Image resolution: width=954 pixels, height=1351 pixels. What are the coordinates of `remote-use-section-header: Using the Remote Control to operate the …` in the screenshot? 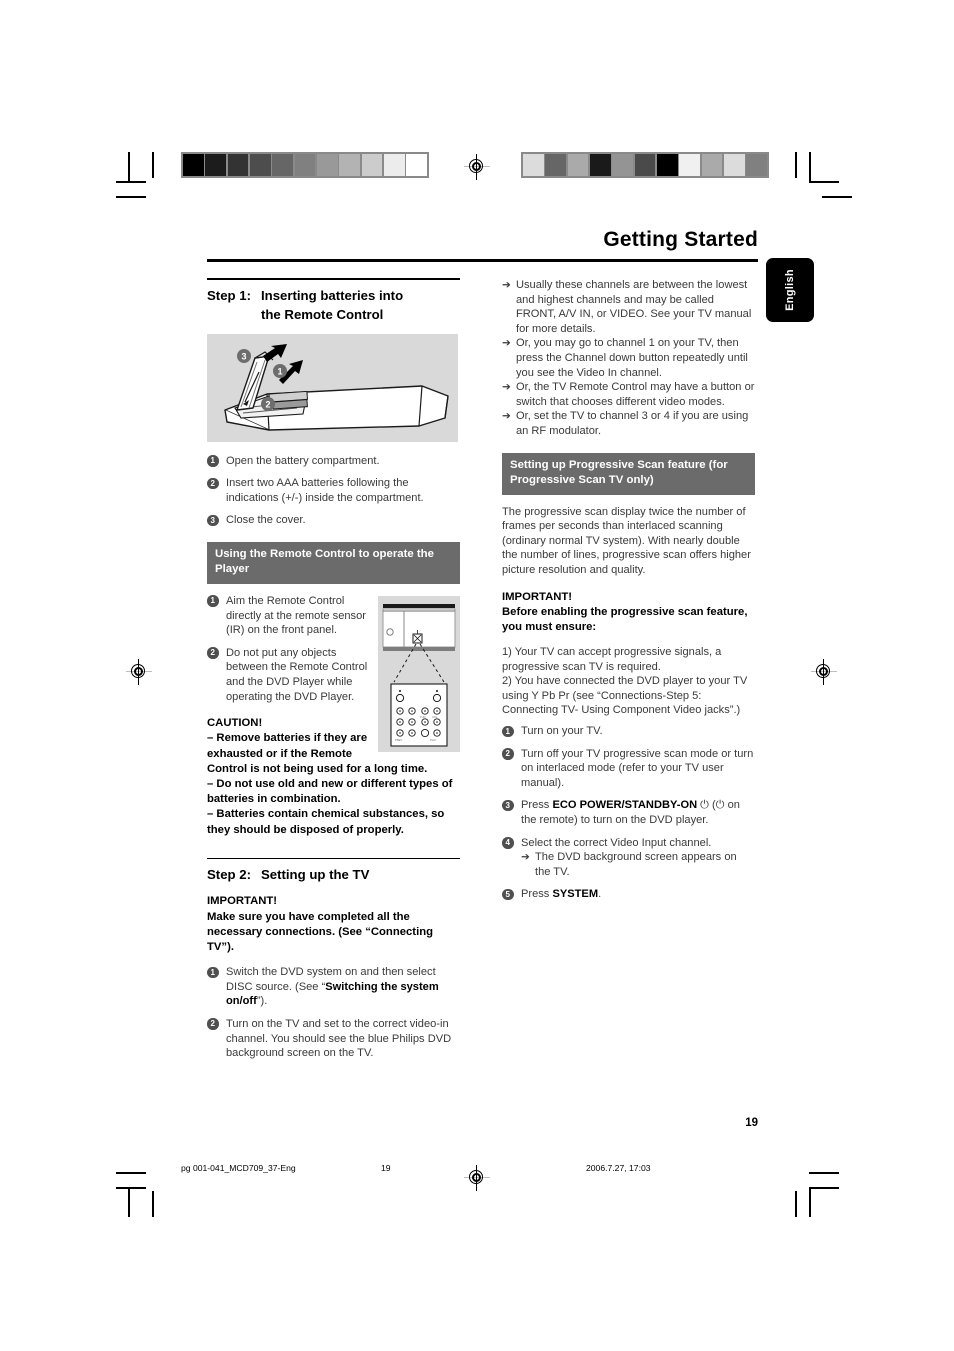 It's located at (333, 562).